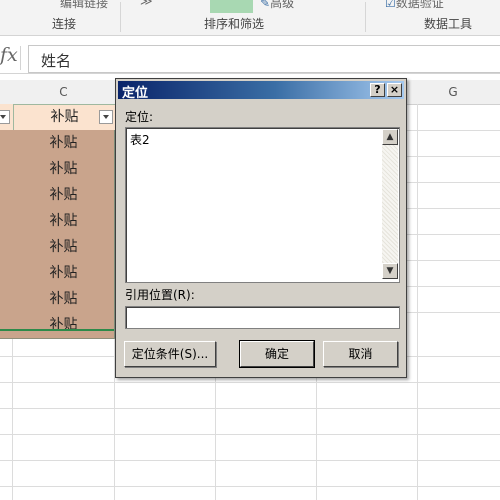  What do you see at coordinates (448, 24) in the screenshot?
I see `group-label-data-tools: 数据工具` at bounding box center [448, 24].